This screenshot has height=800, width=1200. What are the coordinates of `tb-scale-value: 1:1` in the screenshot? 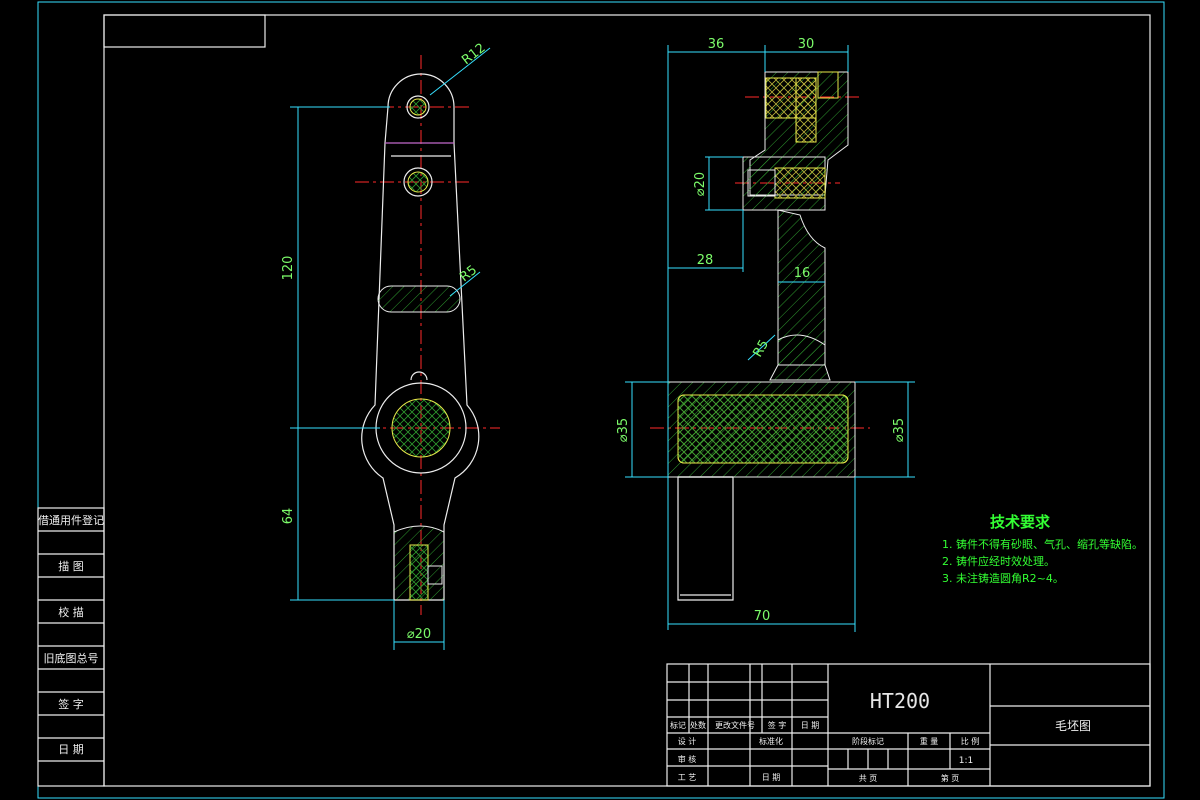 It's located at (966, 761).